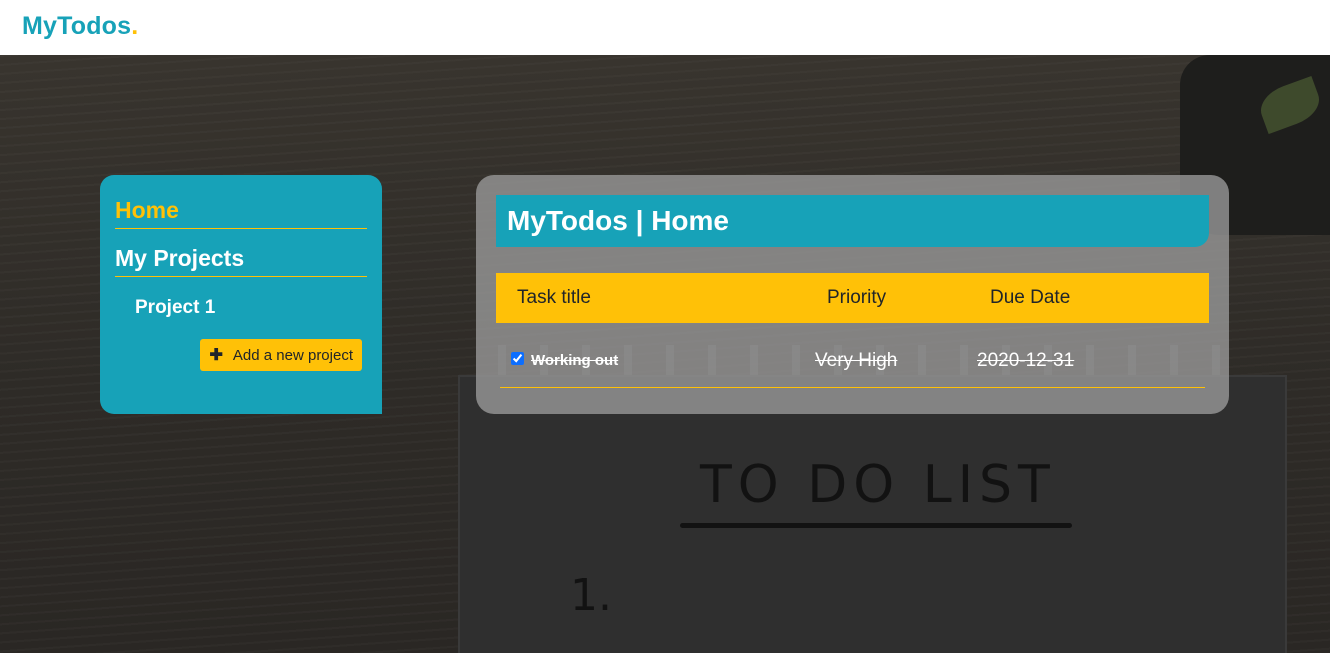 The width and height of the screenshot is (1330, 653). I want to click on task-due-date: 2020-12-31, so click(1026, 360).